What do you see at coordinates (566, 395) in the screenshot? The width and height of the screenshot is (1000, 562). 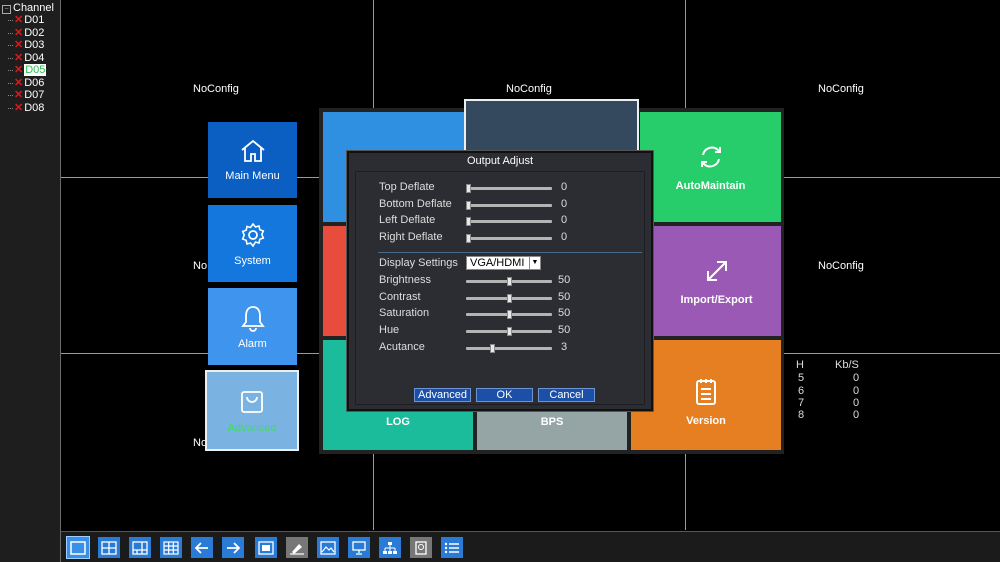 I see `cancel-button: Cancel` at bounding box center [566, 395].